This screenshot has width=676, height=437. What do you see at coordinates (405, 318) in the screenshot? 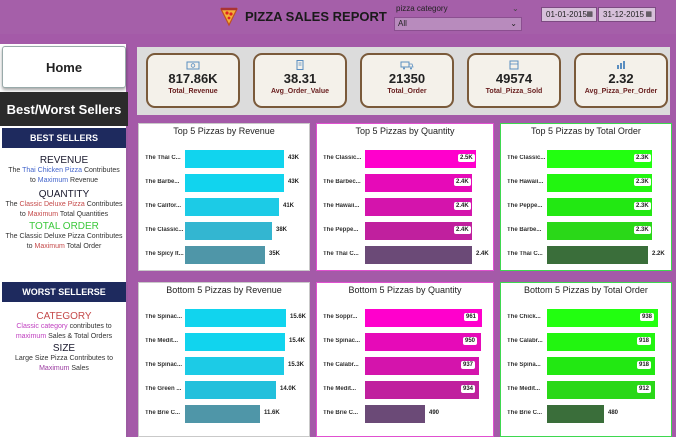
I see `bar-row: The Soppr... 961` at bounding box center [405, 318].